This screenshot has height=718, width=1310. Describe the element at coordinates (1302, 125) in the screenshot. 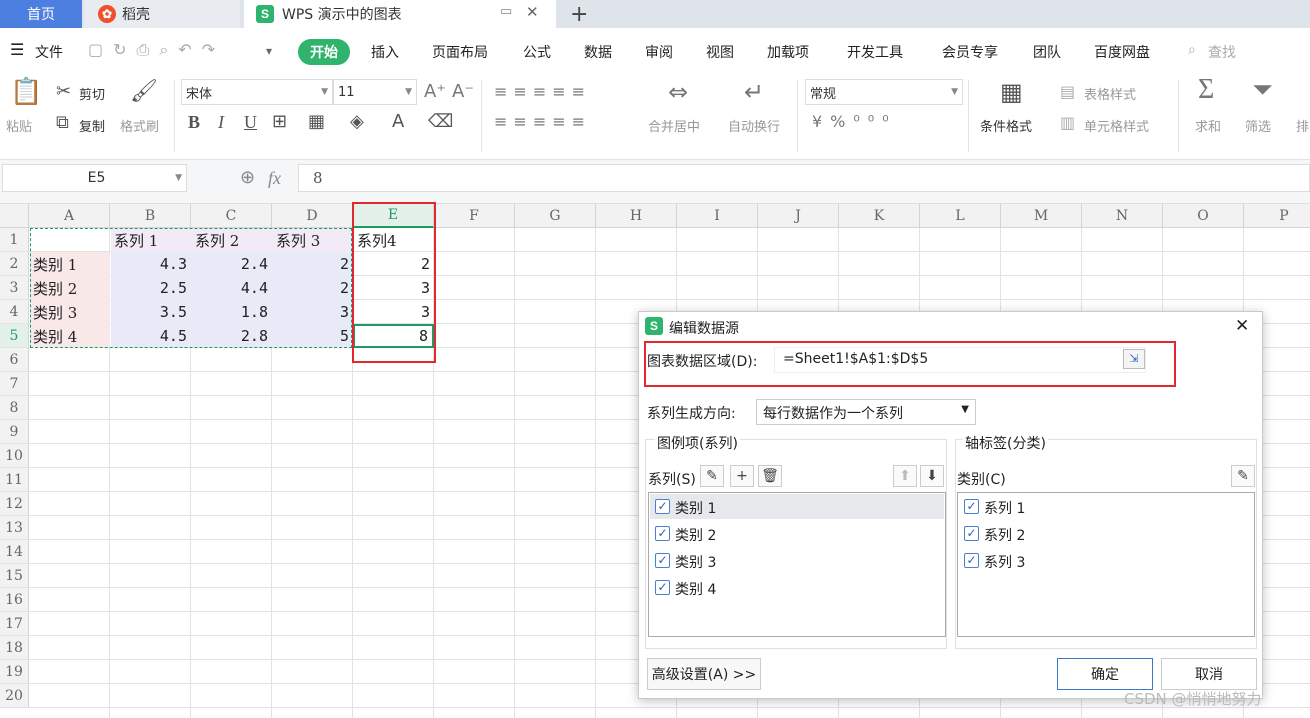

I see `sort-button: 排` at that location.